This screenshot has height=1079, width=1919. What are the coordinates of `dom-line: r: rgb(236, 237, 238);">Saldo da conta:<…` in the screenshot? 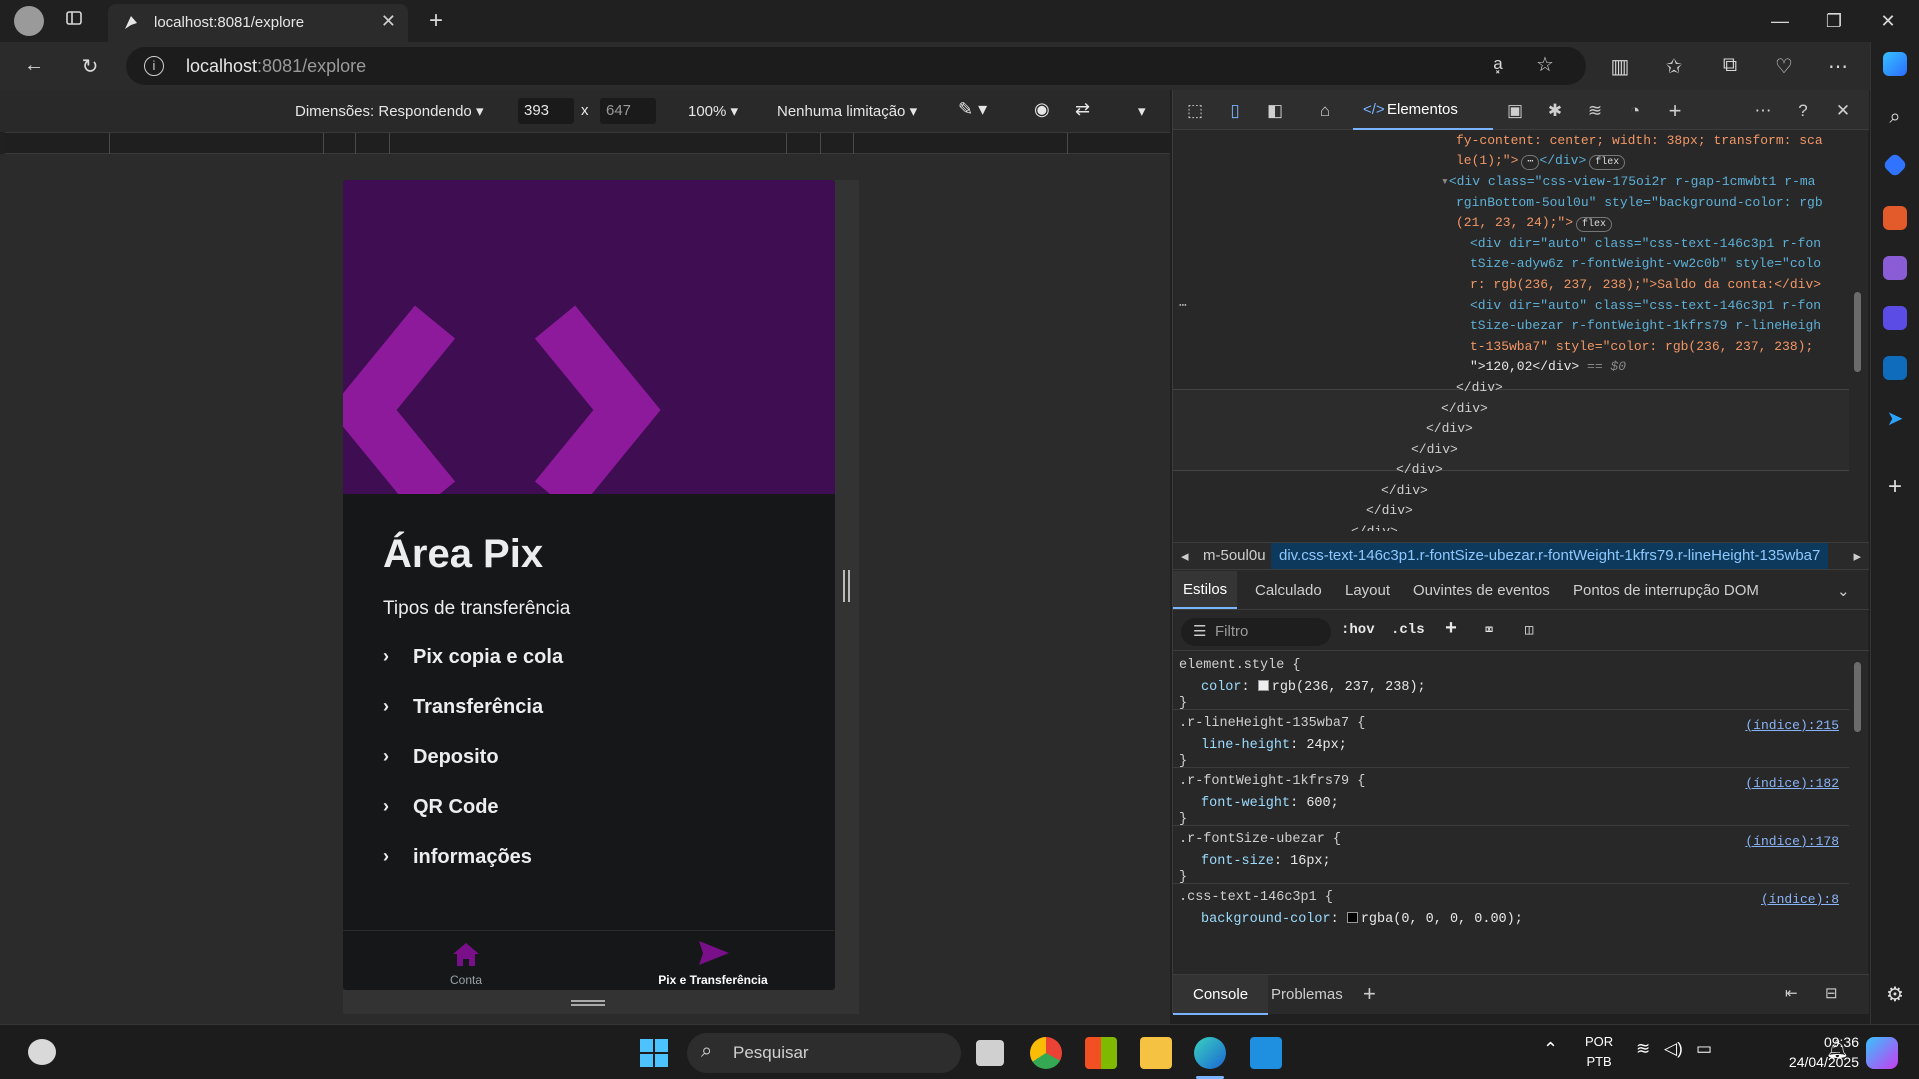 It's located at (1645, 285).